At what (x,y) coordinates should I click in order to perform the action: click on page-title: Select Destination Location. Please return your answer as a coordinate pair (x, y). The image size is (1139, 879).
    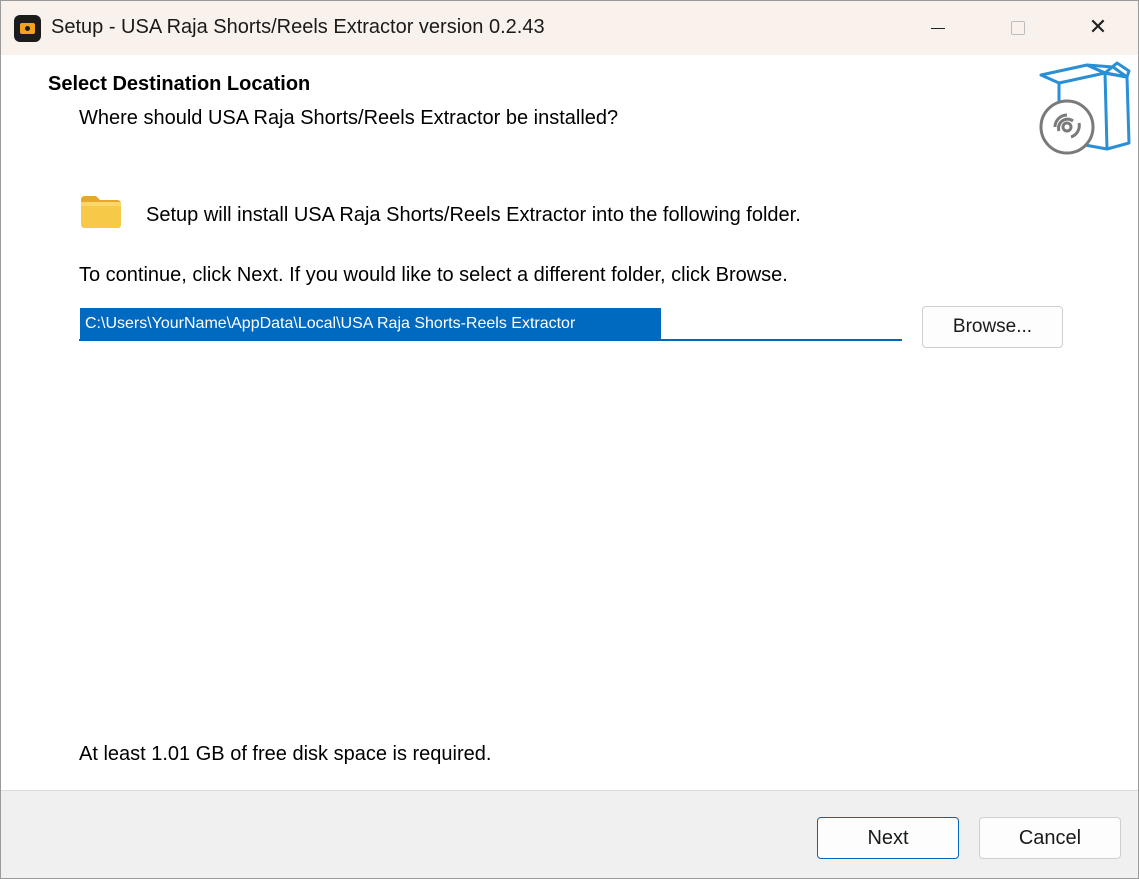
    Looking at the image, I should click on (179, 84).